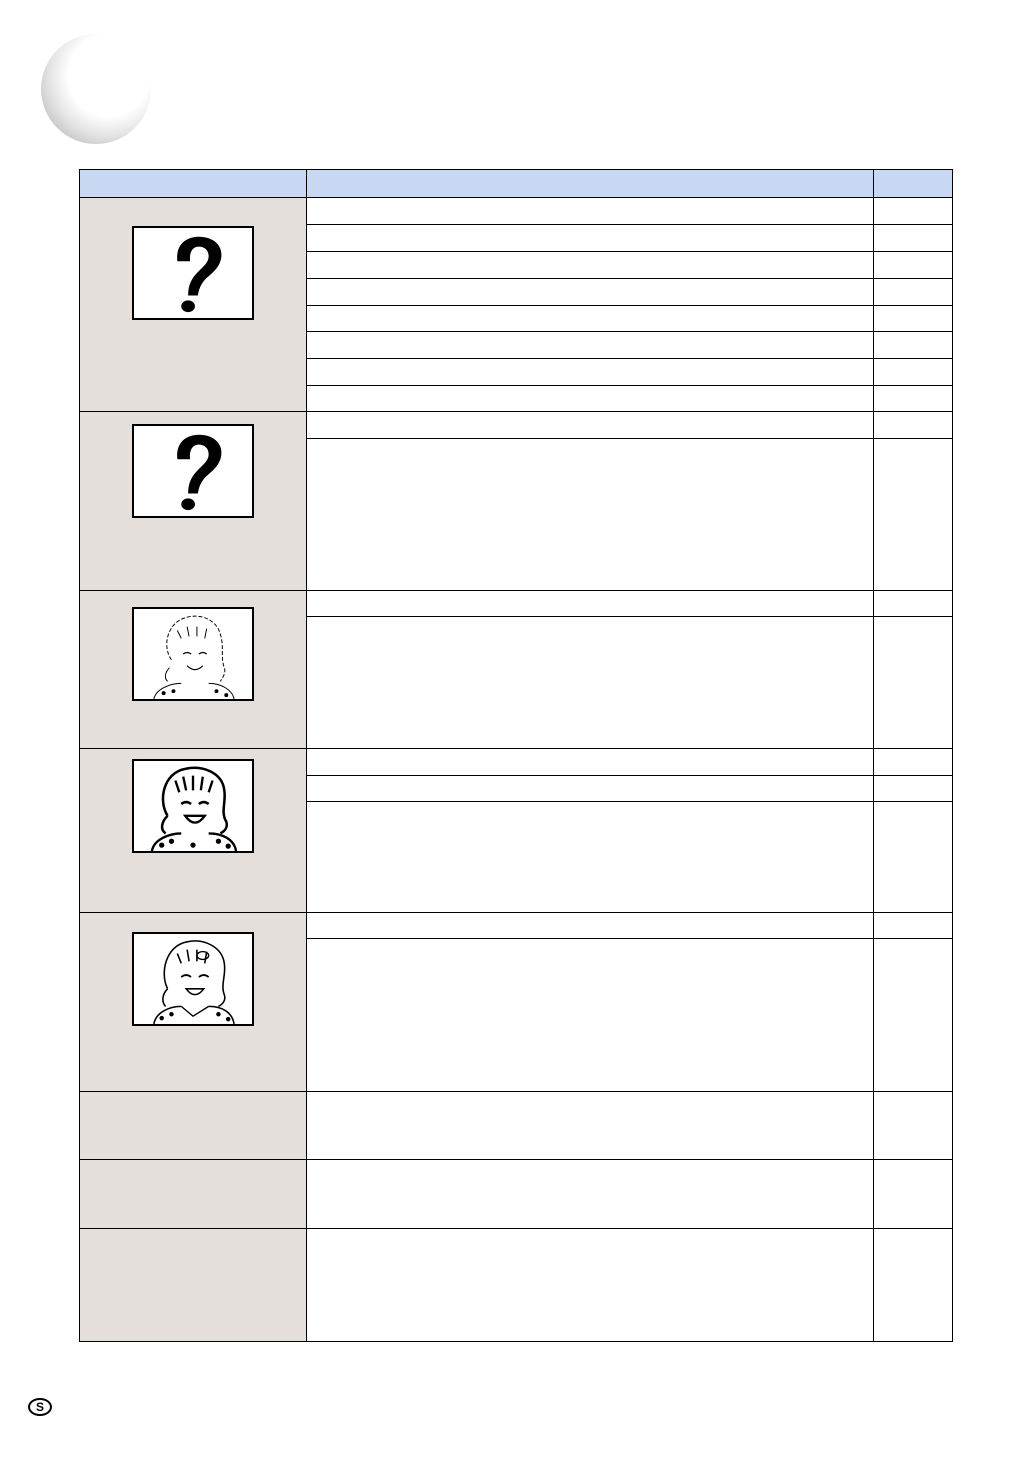 This screenshot has height=1457, width=1033. I want to click on language-badge-letter: S, so click(39, 1407).